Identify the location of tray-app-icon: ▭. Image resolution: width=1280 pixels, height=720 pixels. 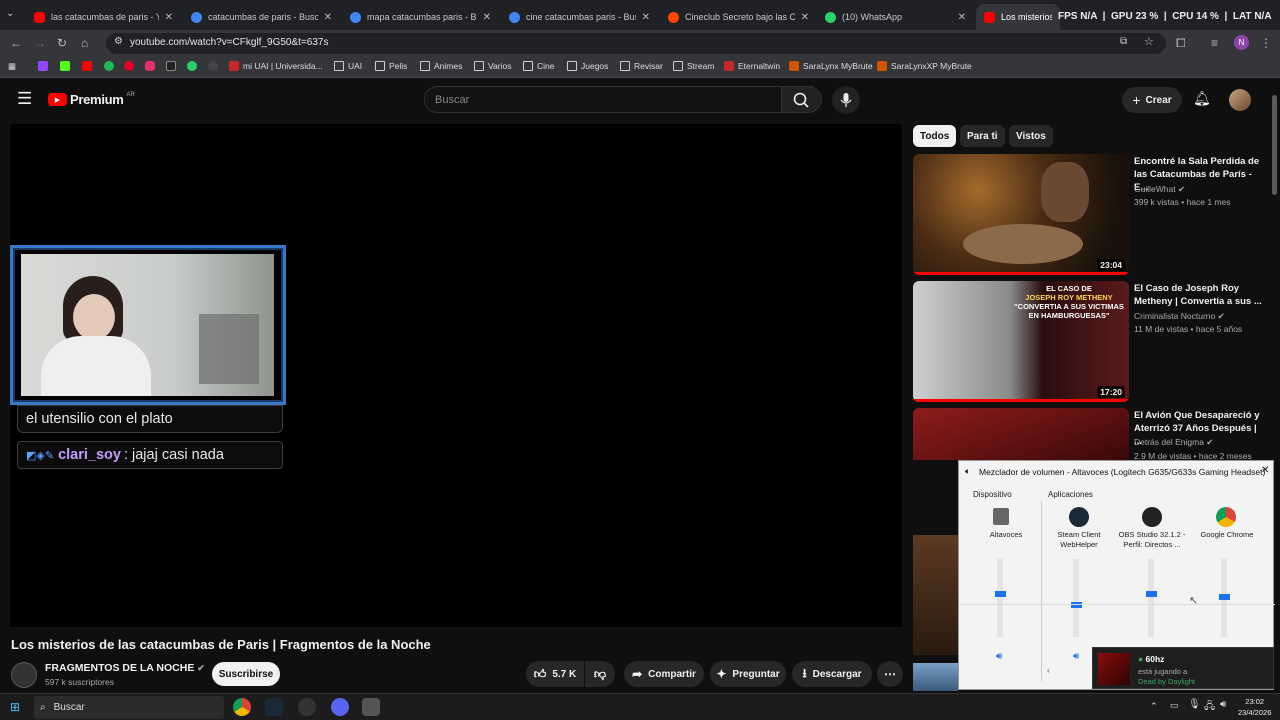
(1174, 705).